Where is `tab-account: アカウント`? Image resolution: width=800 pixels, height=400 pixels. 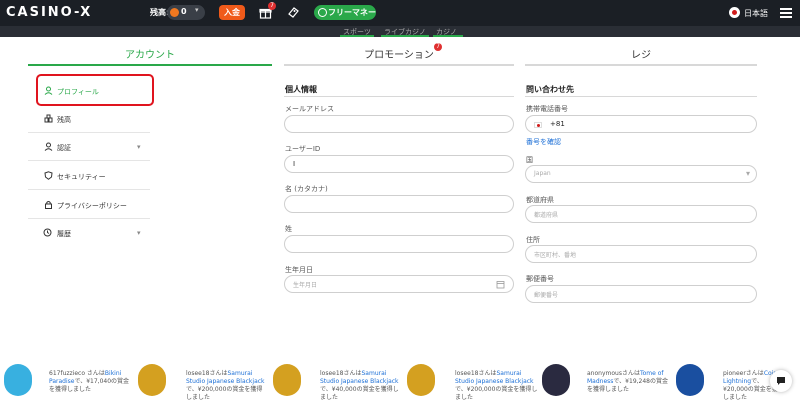 tab-account: アカウント is located at coordinates (150, 53).